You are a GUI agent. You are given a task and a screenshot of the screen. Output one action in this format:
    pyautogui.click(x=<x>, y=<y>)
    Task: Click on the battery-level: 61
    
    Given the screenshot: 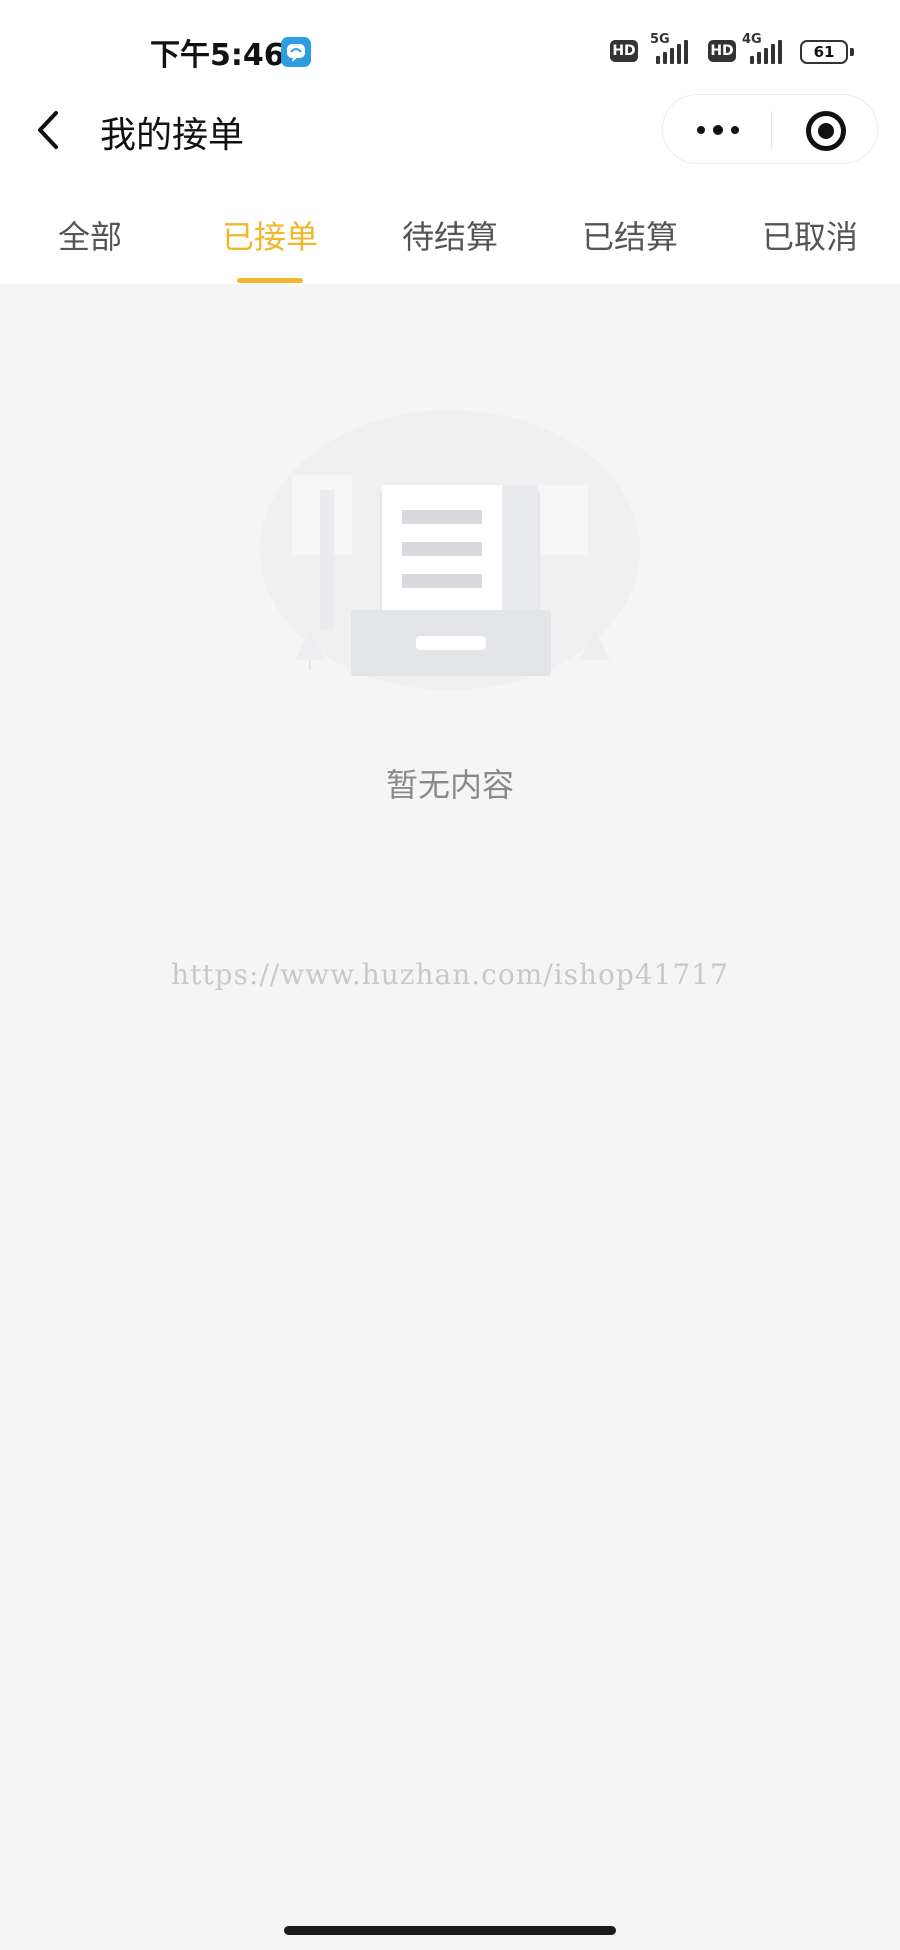 What is the action you would take?
    pyautogui.click(x=824, y=52)
    